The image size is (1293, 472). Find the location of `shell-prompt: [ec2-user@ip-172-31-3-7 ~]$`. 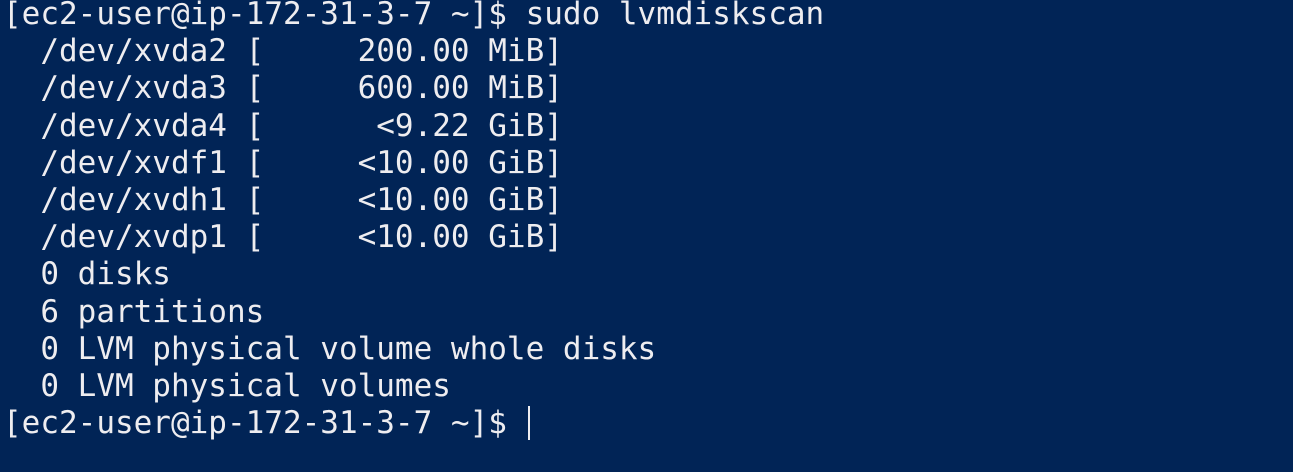

shell-prompt: [ec2-user@ip-172-31-3-7 ~]$ is located at coordinates (264, 423).